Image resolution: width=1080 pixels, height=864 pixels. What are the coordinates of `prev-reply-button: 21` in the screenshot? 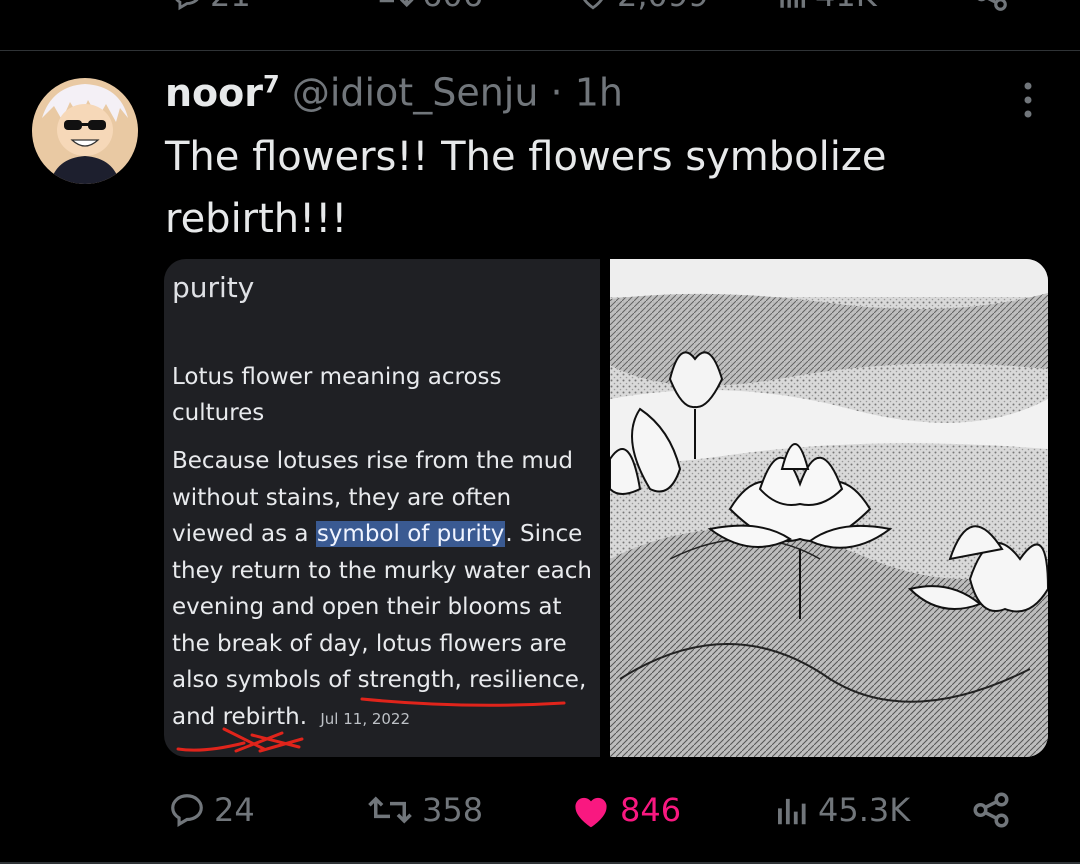 It's located at (210, 7).